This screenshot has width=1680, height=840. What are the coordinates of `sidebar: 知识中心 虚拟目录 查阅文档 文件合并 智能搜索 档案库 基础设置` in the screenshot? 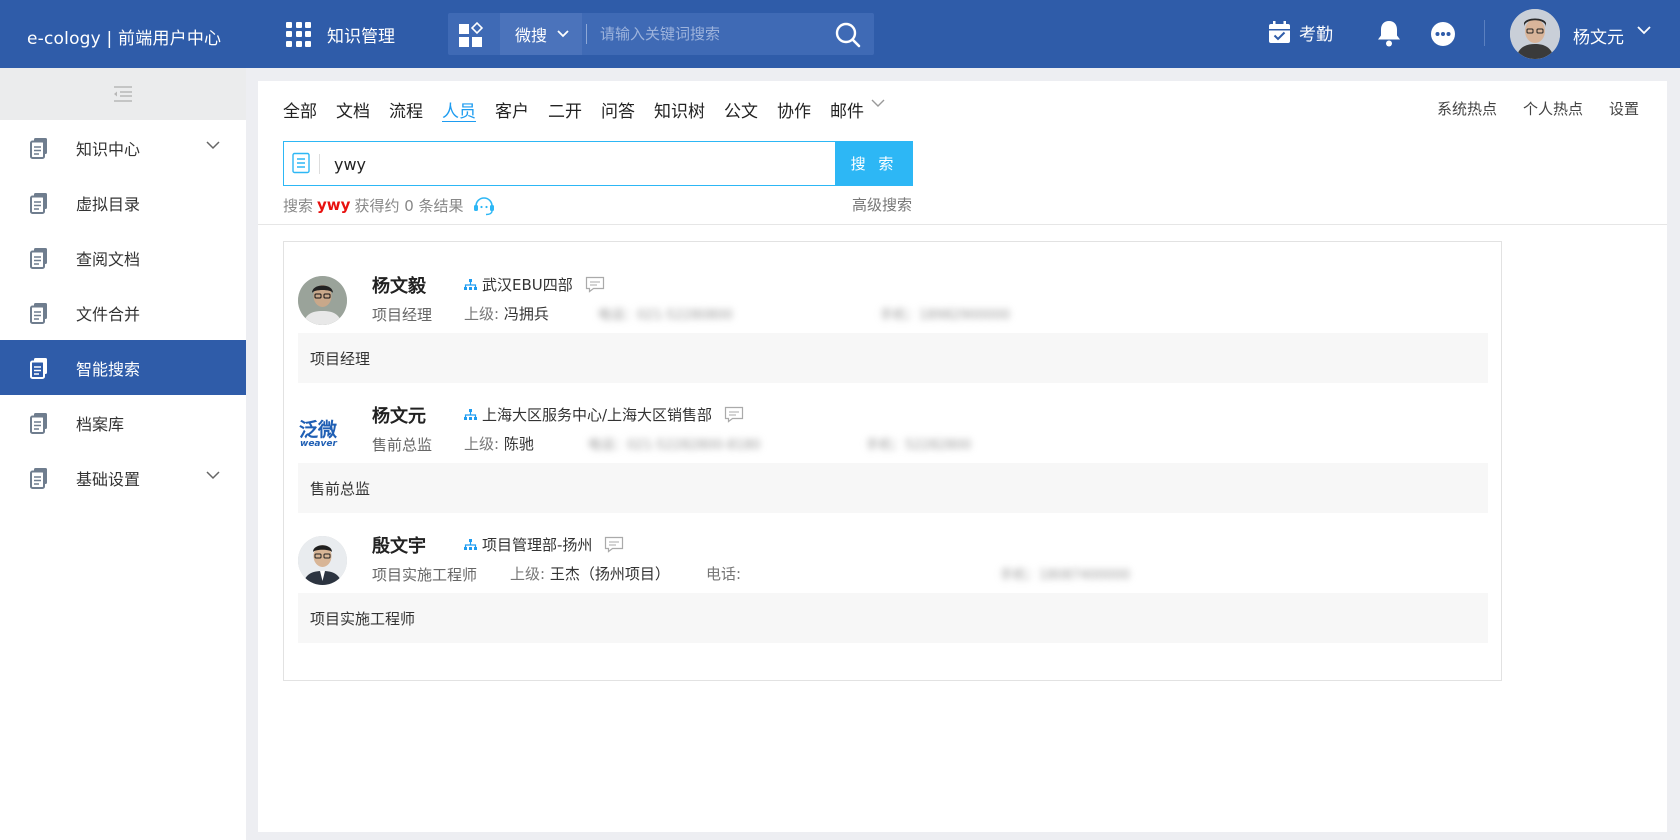 It's located at (123, 454).